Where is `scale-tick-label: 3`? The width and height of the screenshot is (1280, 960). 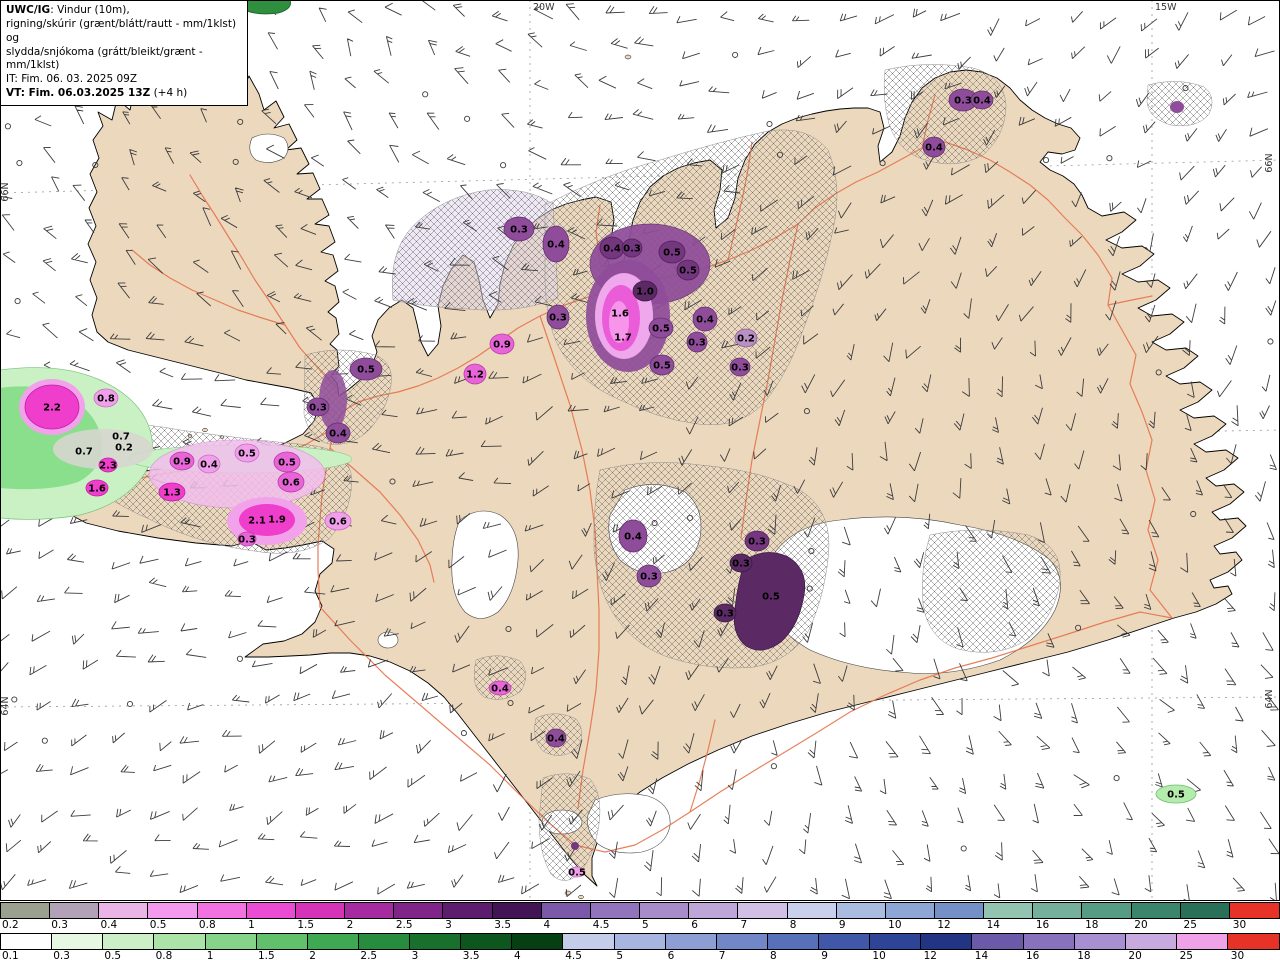 scale-tick-label: 3 is located at coordinates (415, 955).